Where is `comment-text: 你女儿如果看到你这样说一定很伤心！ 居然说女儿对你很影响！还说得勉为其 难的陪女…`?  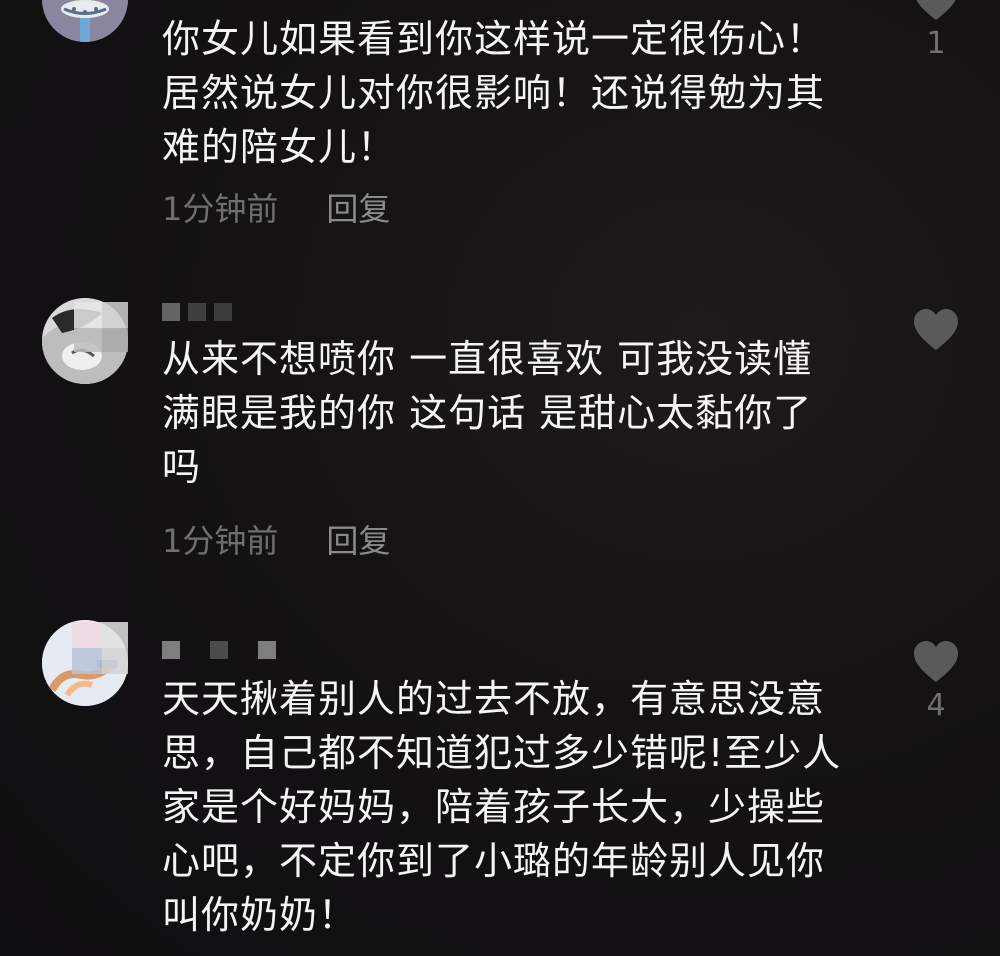 comment-text: 你女儿如果看到你这样说一定很伤心！ 居然说女儿对你很影响！还说得勉为其 难的陪女… is located at coordinates (494, 93).